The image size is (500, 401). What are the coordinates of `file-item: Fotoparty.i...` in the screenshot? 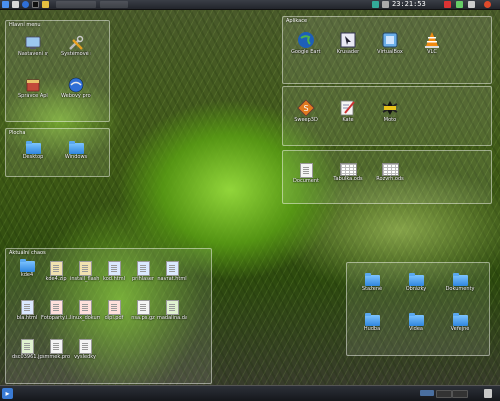 It's located at (56, 310).